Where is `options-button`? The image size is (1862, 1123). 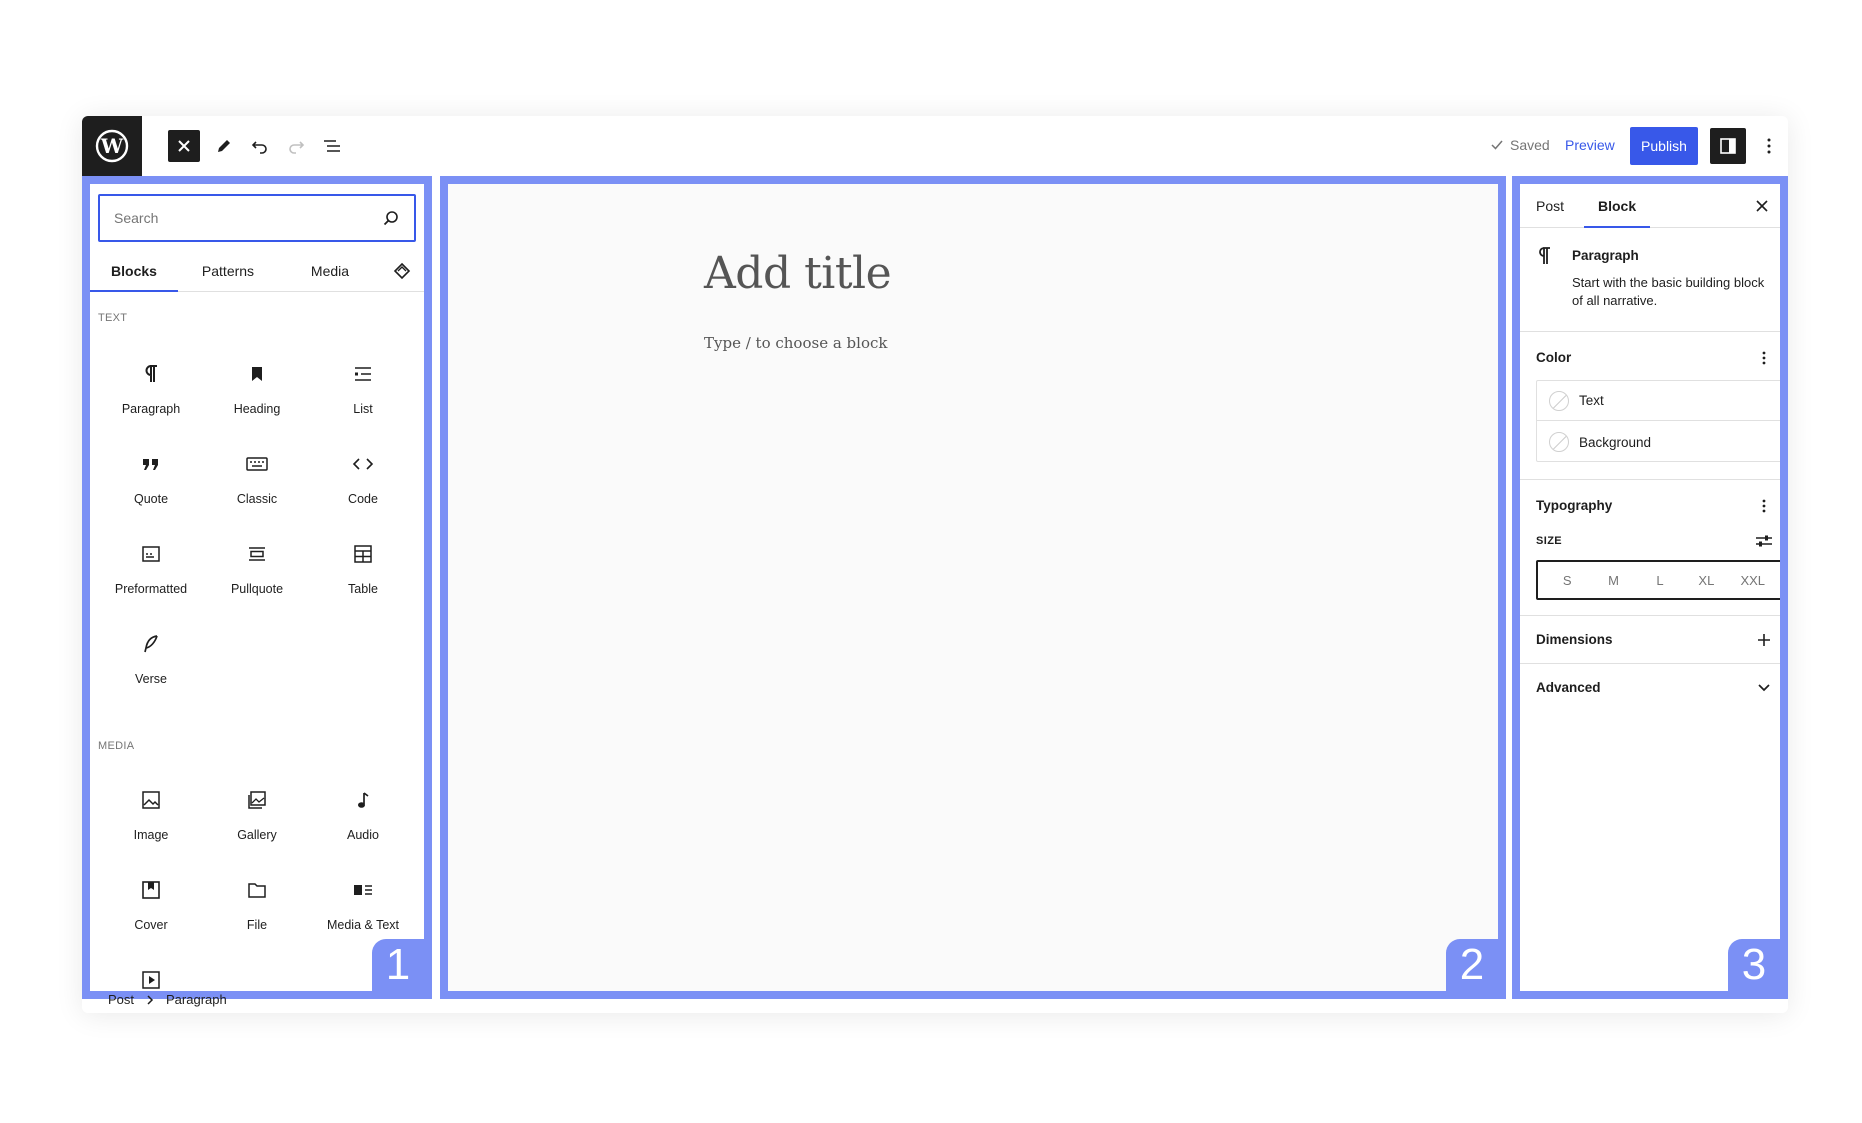 options-button is located at coordinates (1769, 146).